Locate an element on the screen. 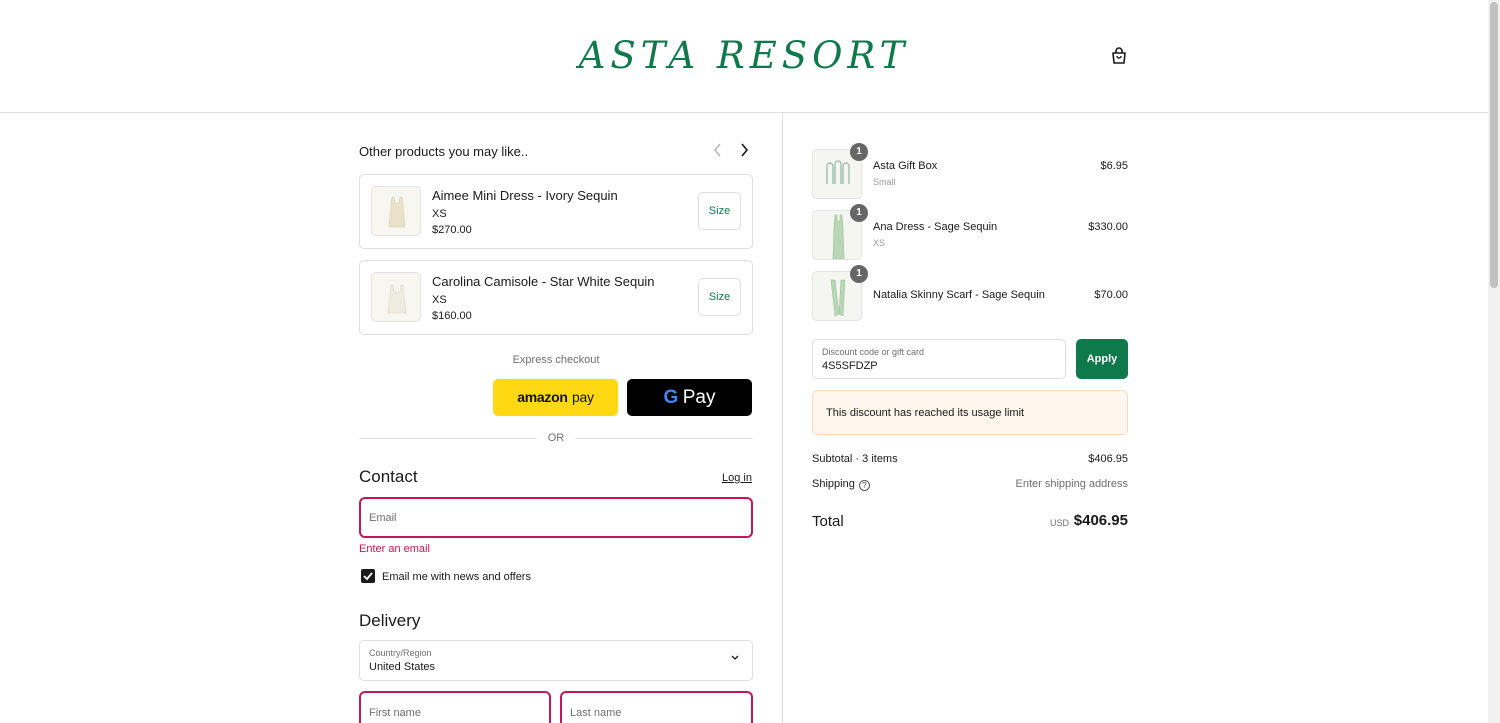 The image size is (1500, 723). total-currency: USD is located at coordinates (1060, 523).